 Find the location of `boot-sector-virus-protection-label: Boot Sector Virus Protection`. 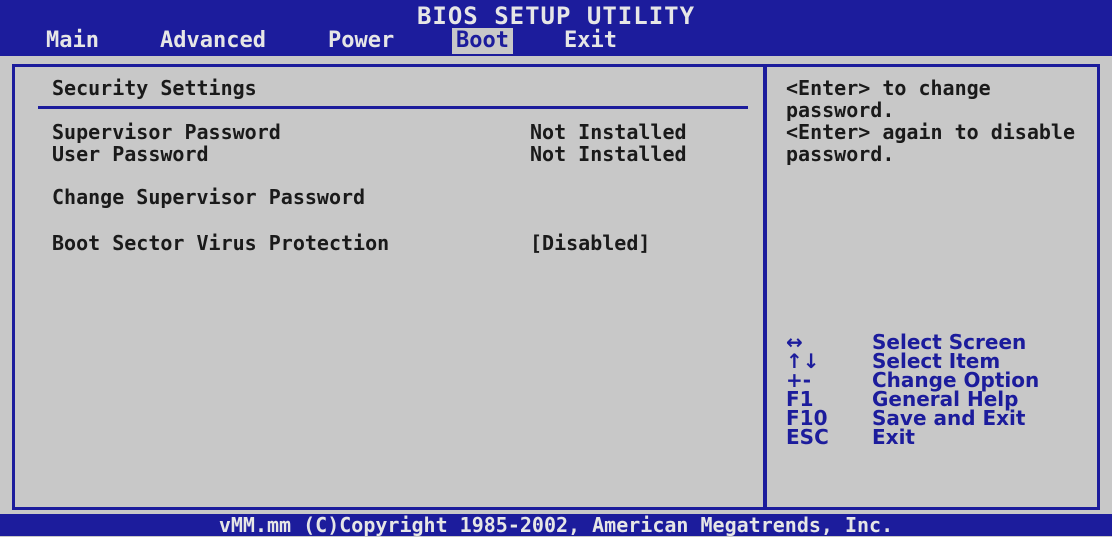

boot-sector-virus-protection-label: Boot Sector Virus Protection is located at coordinates (220, 243).